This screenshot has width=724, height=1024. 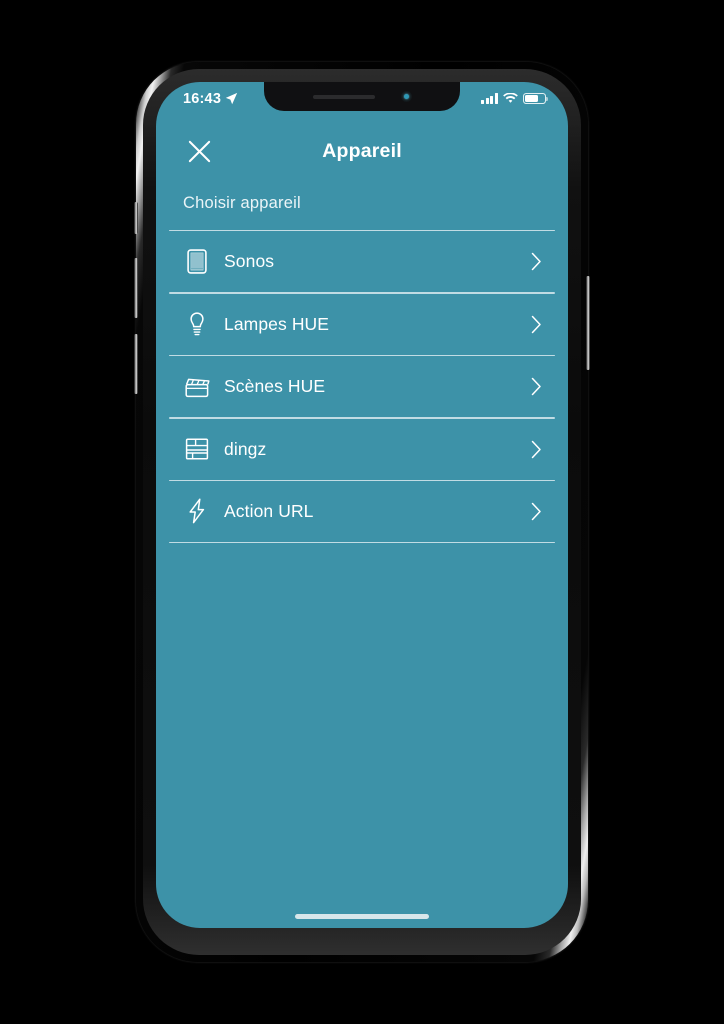 I want to click on close-button, so click(x=199, y=151).